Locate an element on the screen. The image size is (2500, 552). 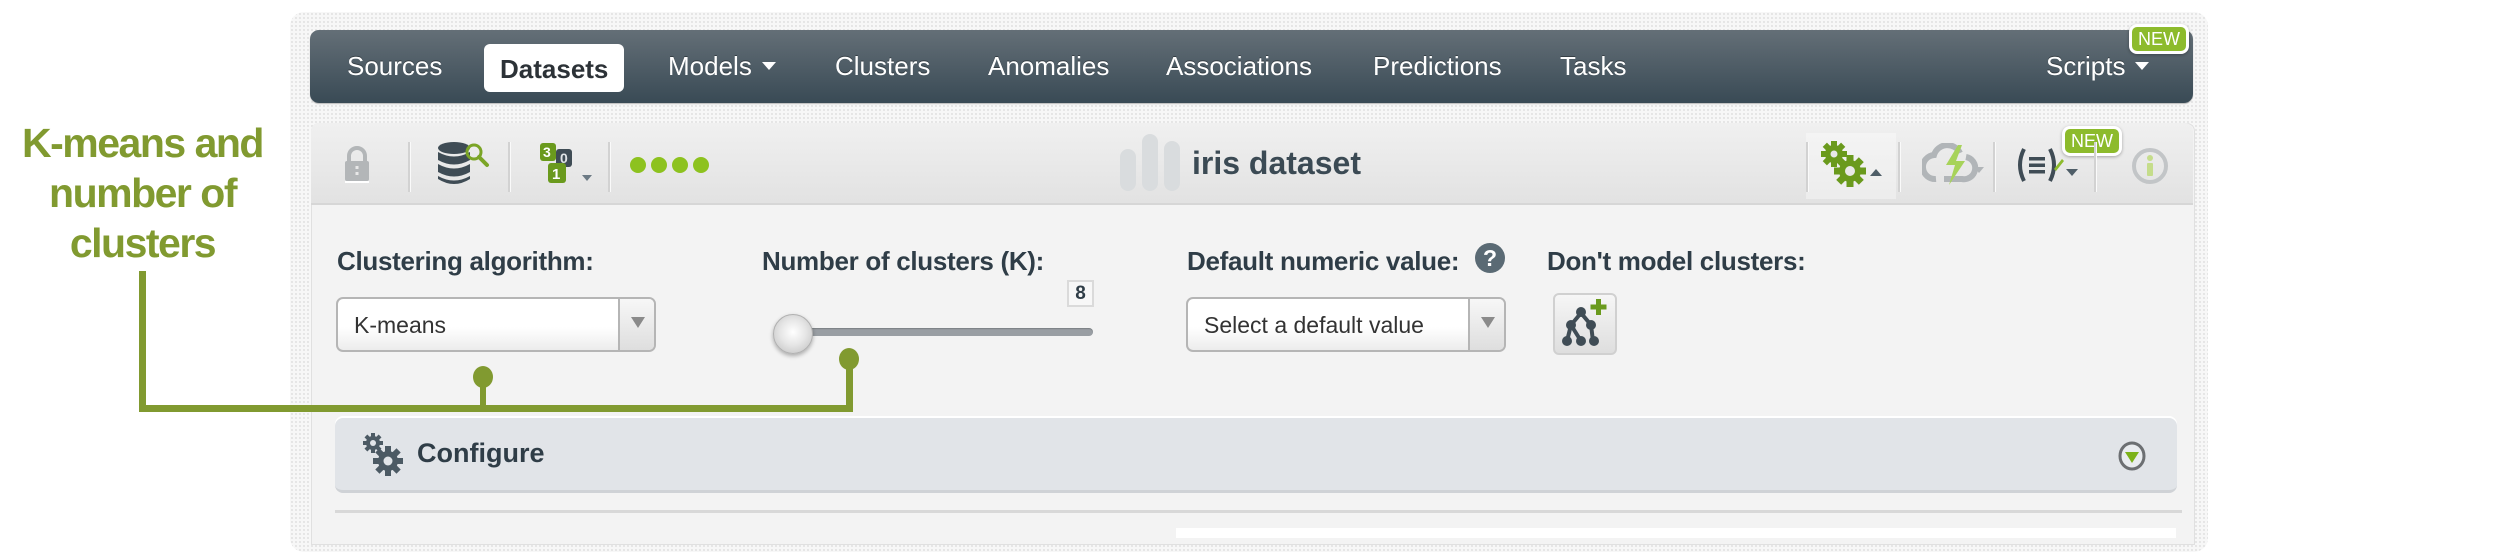
nav-associations: Associations is located at coordinates (1239, 66).